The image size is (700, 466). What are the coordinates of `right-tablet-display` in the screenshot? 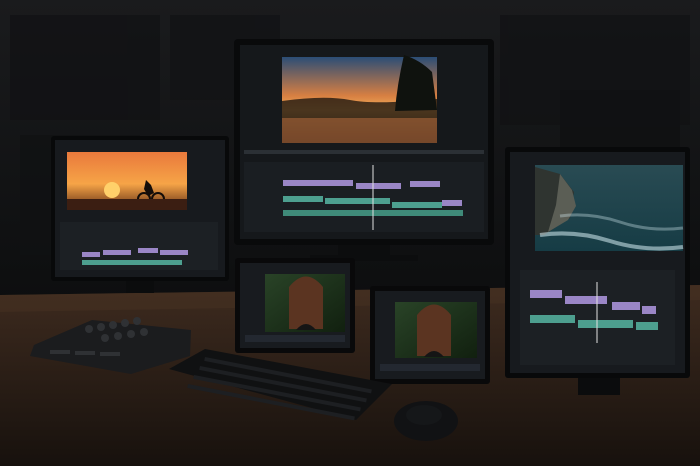 It's located at (430, 335).